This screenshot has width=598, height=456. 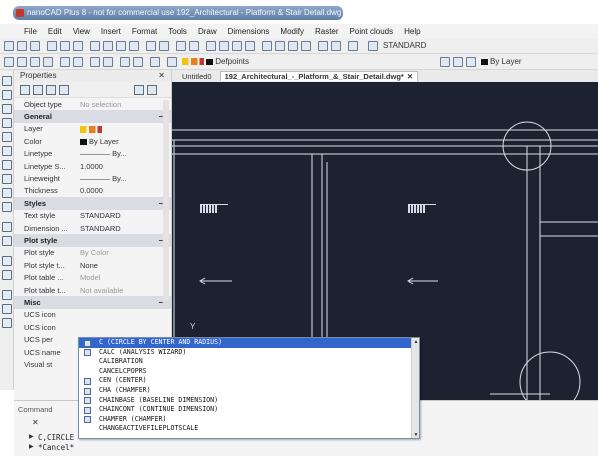 What do you see at coordinates (372, 31) in the screenshot?
I see `menu-point-clouds: Point clouds` at bounding box center [372, 31].